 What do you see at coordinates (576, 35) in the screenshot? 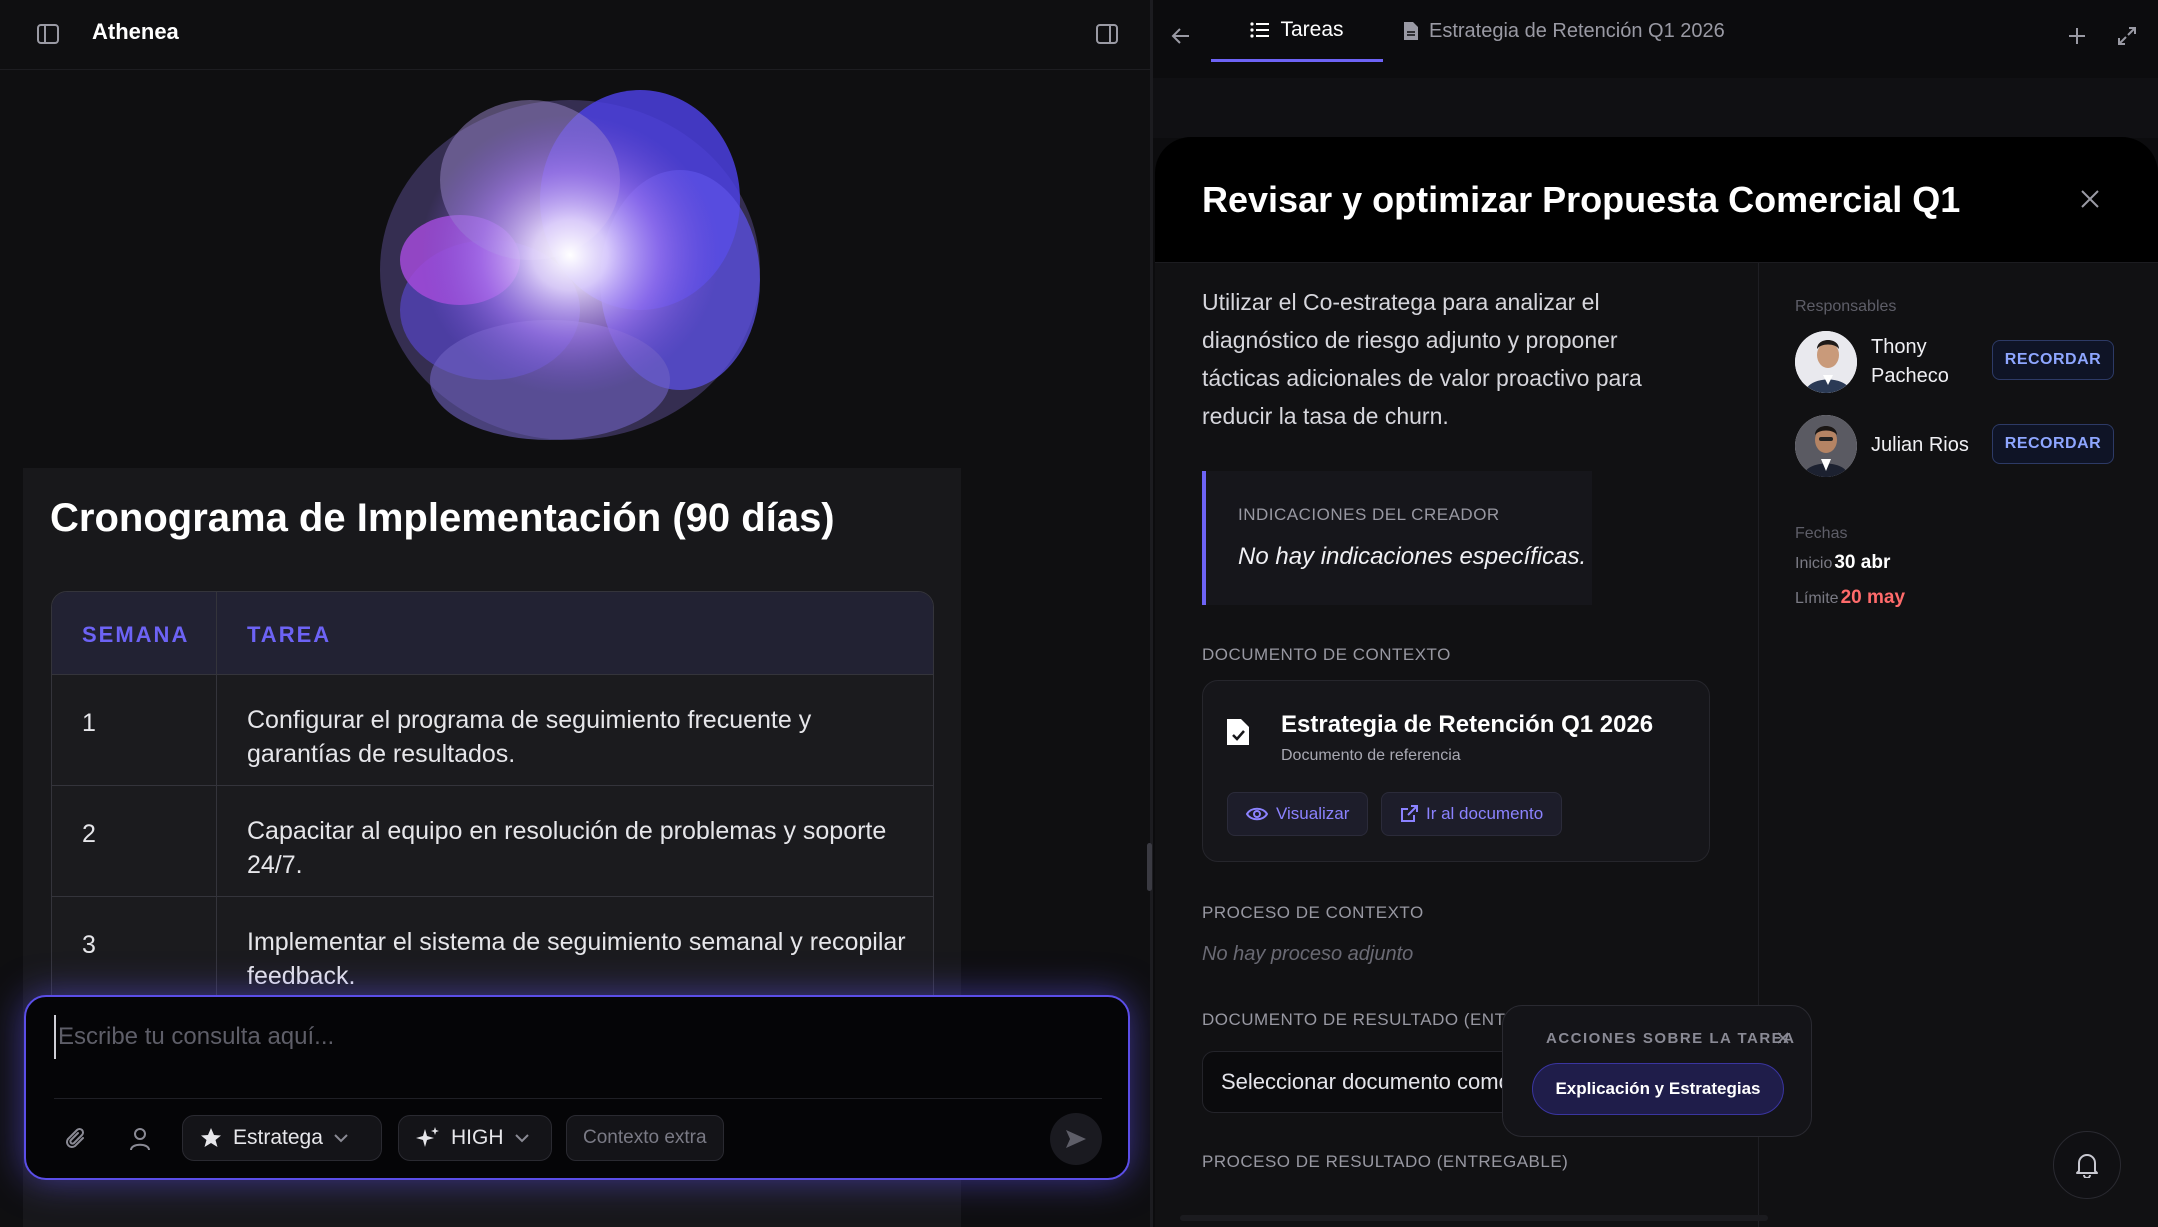
I see `chat-header: Athenea` at bounding box center [576, 35].